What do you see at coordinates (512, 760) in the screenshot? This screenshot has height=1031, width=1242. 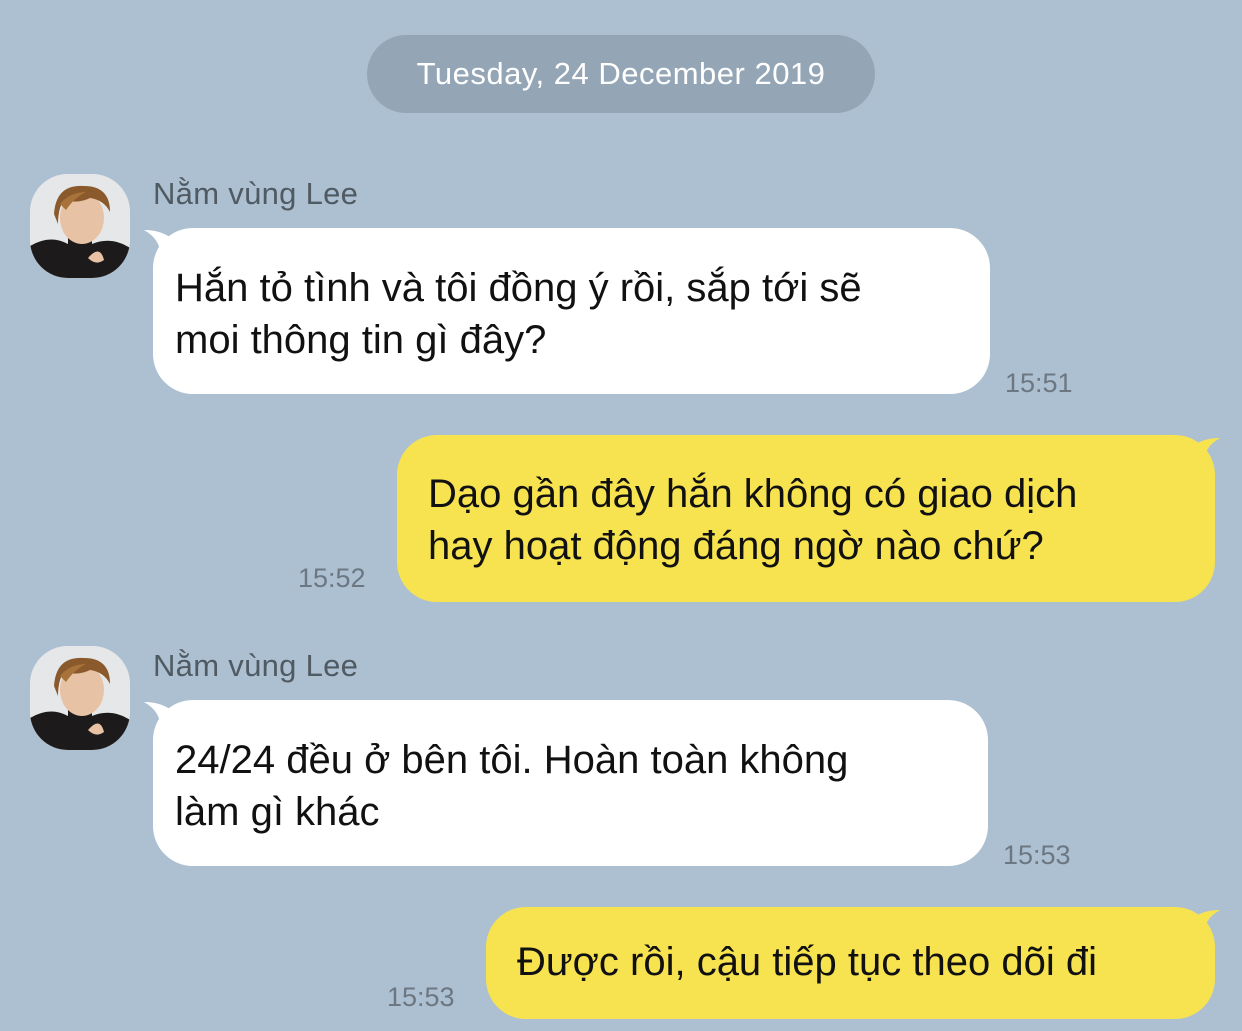 I see `message-text-line: 24/24 đều ở bên tôi. Hoàn toàn không` at bounding box center [512, 760].